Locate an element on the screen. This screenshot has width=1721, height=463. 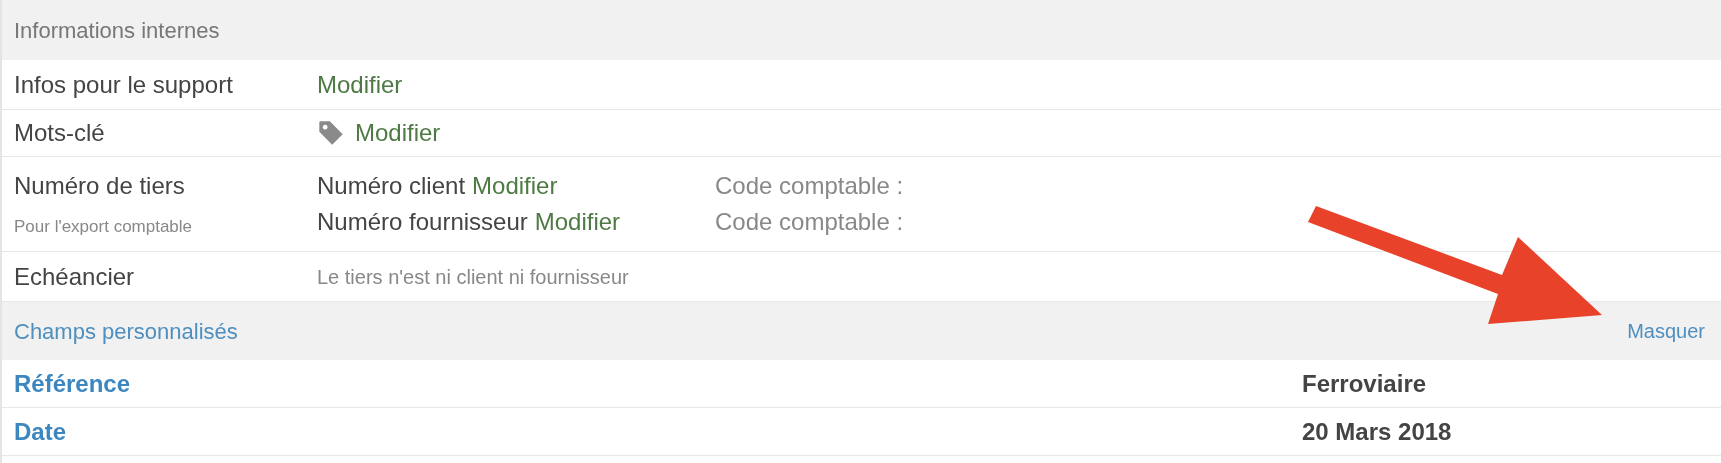
field-label: Référence is located at coordinates (72, 383).